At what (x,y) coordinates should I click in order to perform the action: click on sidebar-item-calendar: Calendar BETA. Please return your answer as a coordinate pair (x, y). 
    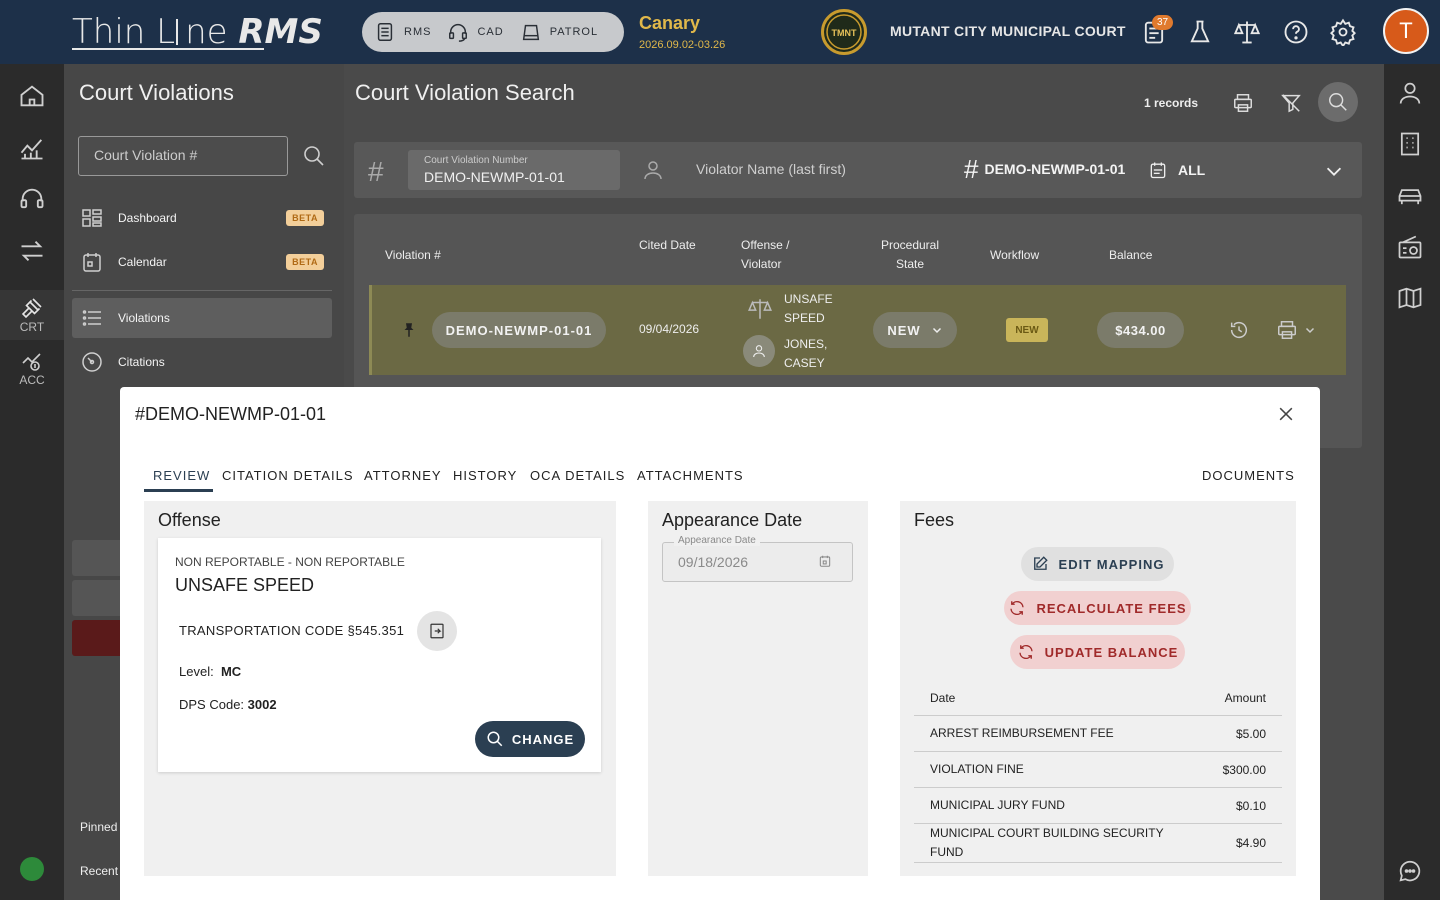
    Looking at the image, I should click on (202, 262).